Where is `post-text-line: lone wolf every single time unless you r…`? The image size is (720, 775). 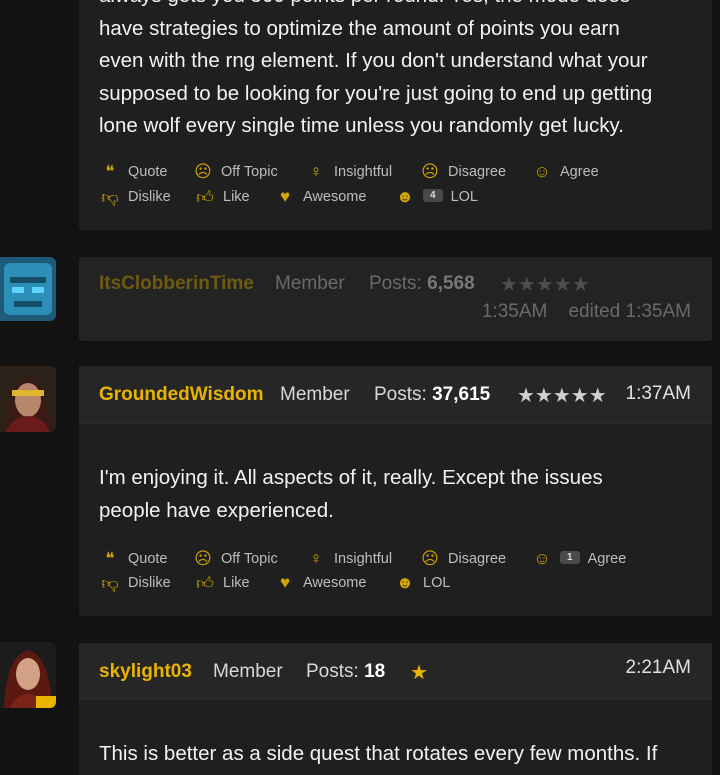 post-text-line: lone wolf every single time unless you r… is located at coordinates (361, 125).